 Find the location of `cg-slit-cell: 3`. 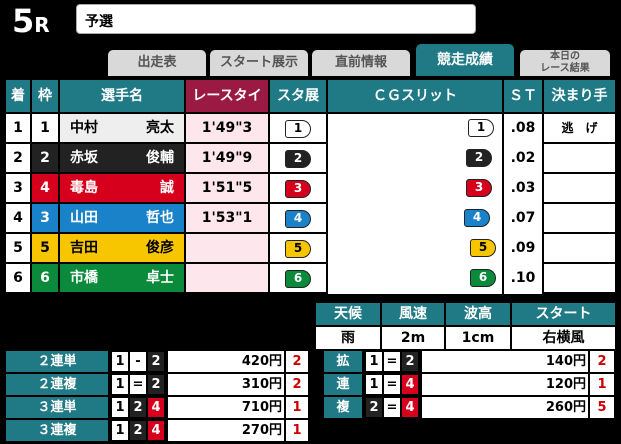

cg-slit-cell: 3 is located at coordinates (415, 188).